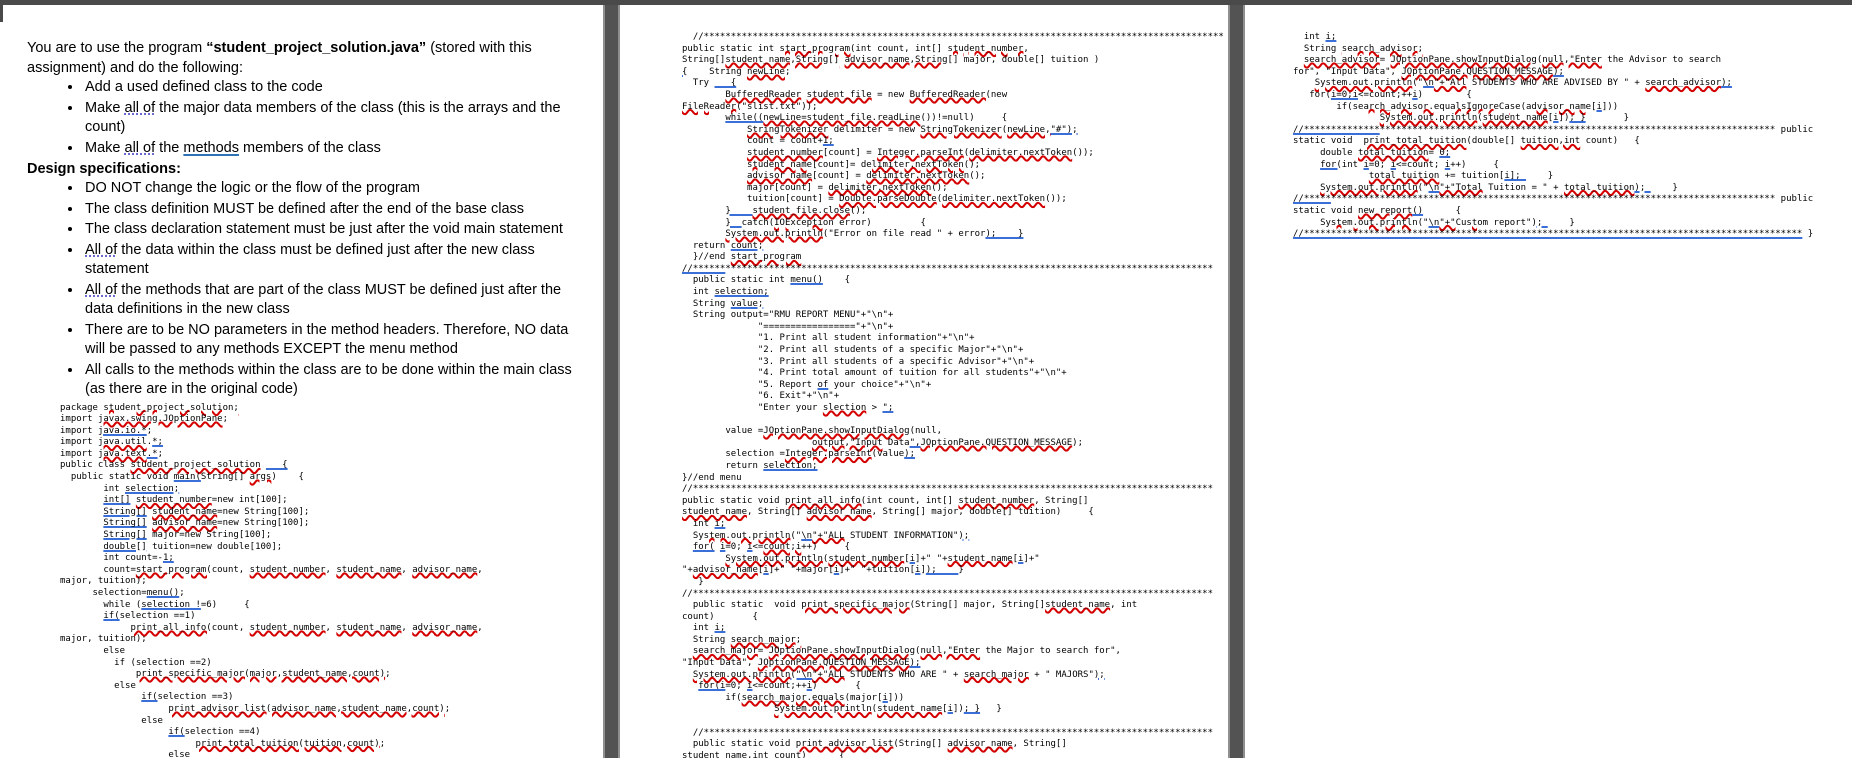  What do you see at coordinates (1415, 141) in the screenshot?
I see `text-segment: print_total_tuition` at bounding box center [1415, 141].